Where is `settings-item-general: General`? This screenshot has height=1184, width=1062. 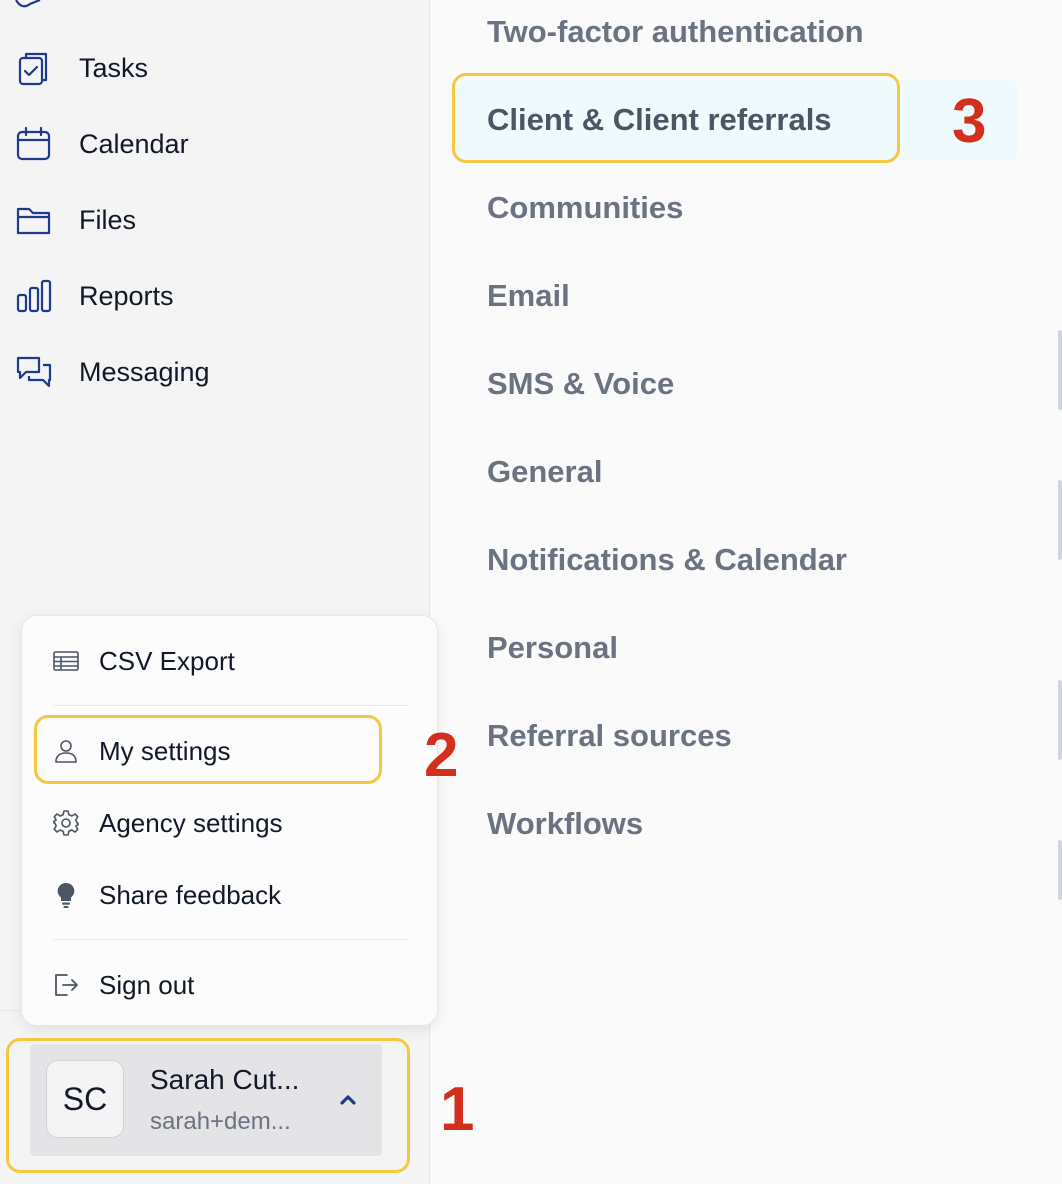 settings-item-general: General is located at coordinates (544, 472).